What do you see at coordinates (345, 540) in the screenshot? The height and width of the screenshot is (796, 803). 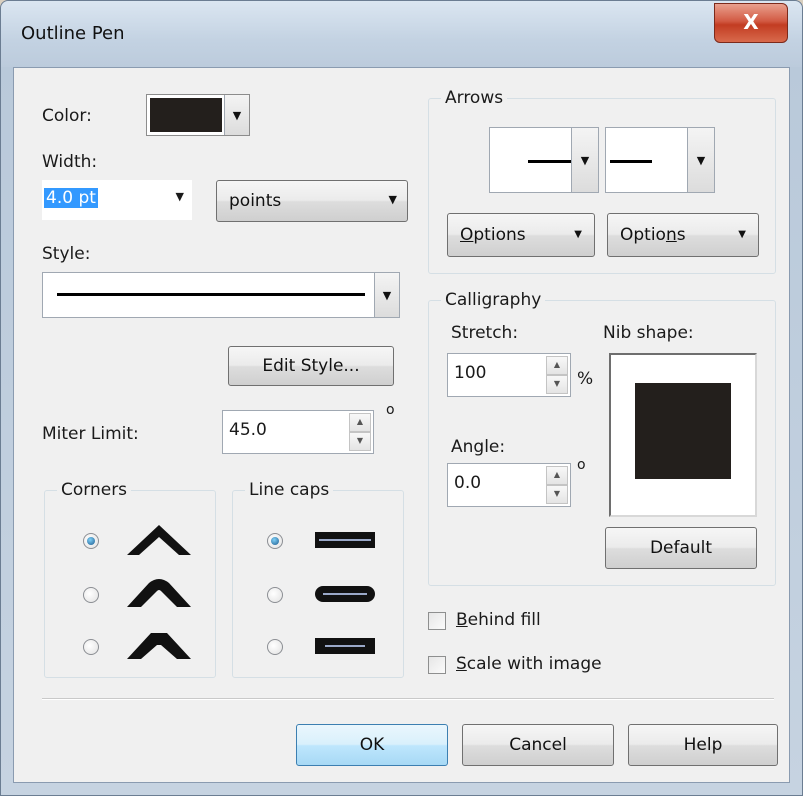 I see `butt-cap-icon` at bounding box center [345, 540].